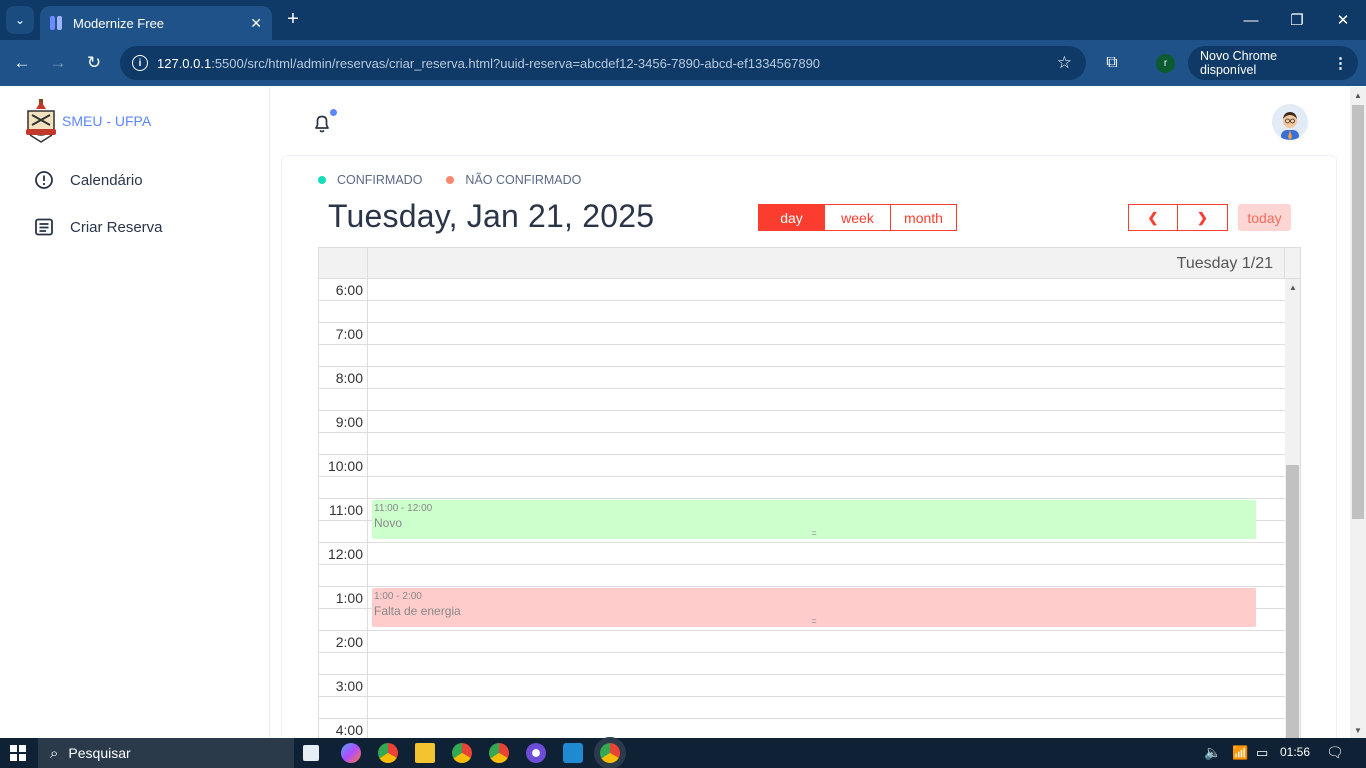 The height and width of the screenshot is (768, 1366). Describe the element at coordinates (343, 728) in the screenshot. I see `time-axis-label: 4:00` at that location.